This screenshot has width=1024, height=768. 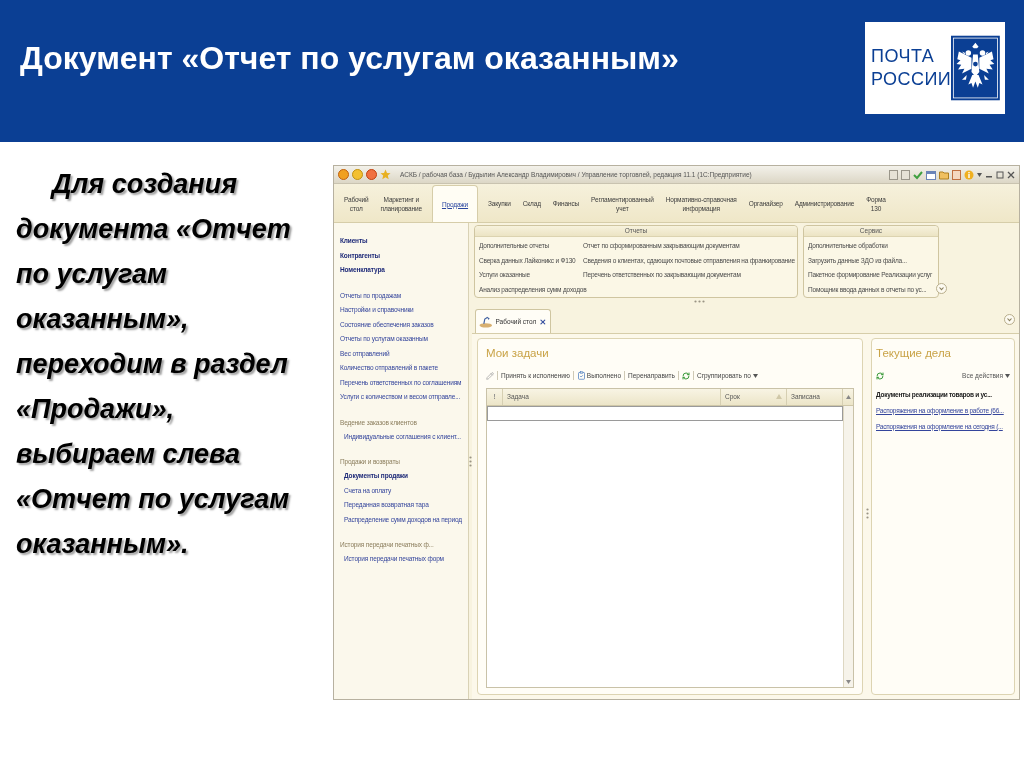 I want to click on star-icon, so click(x=385, y=174).